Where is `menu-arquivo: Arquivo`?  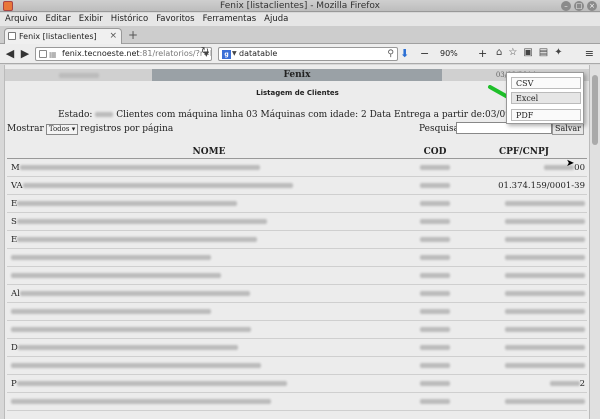 menu-arquivo: Arquivo is located at coordinates (21, 19).